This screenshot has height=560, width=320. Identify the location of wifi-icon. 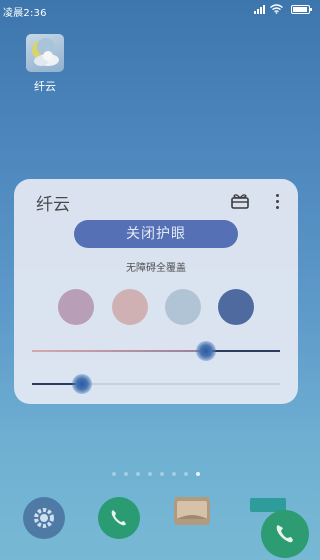
(276, 9).